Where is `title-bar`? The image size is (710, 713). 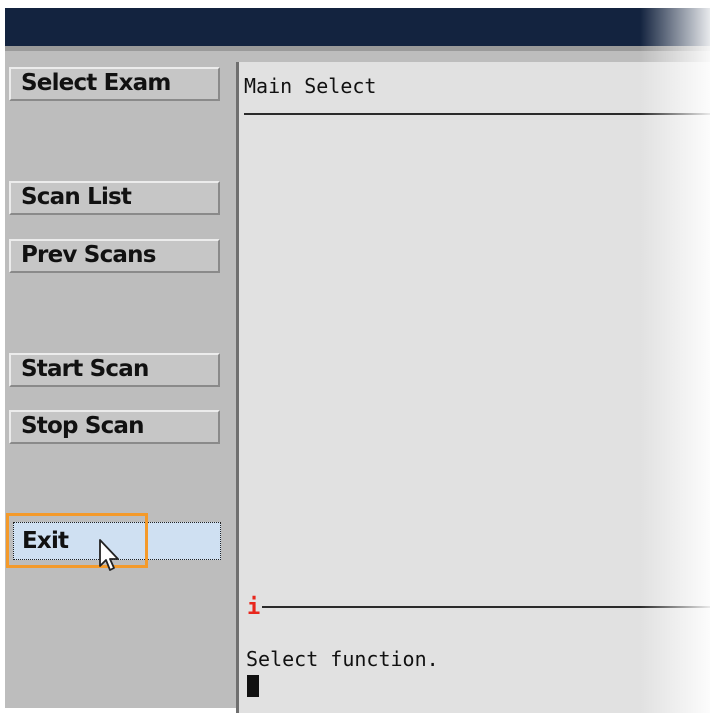
title-bar is located at coordinates (357, 27).